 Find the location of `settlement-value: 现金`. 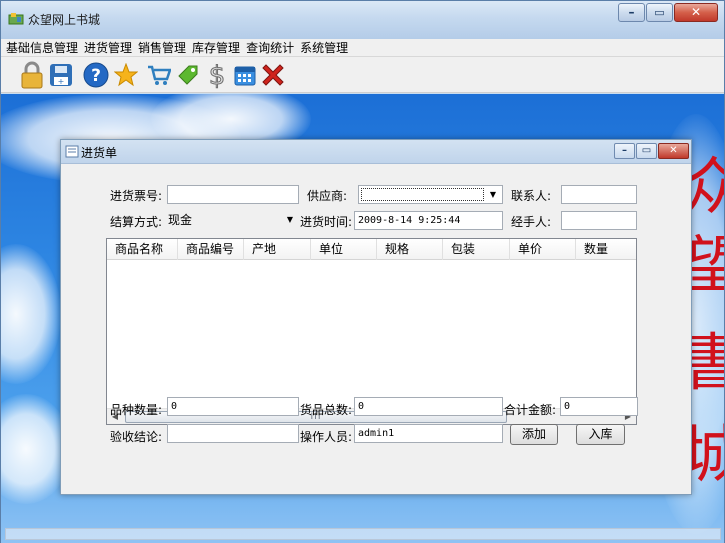

settlement-value: 现金 is located at coordinates (180, 220).